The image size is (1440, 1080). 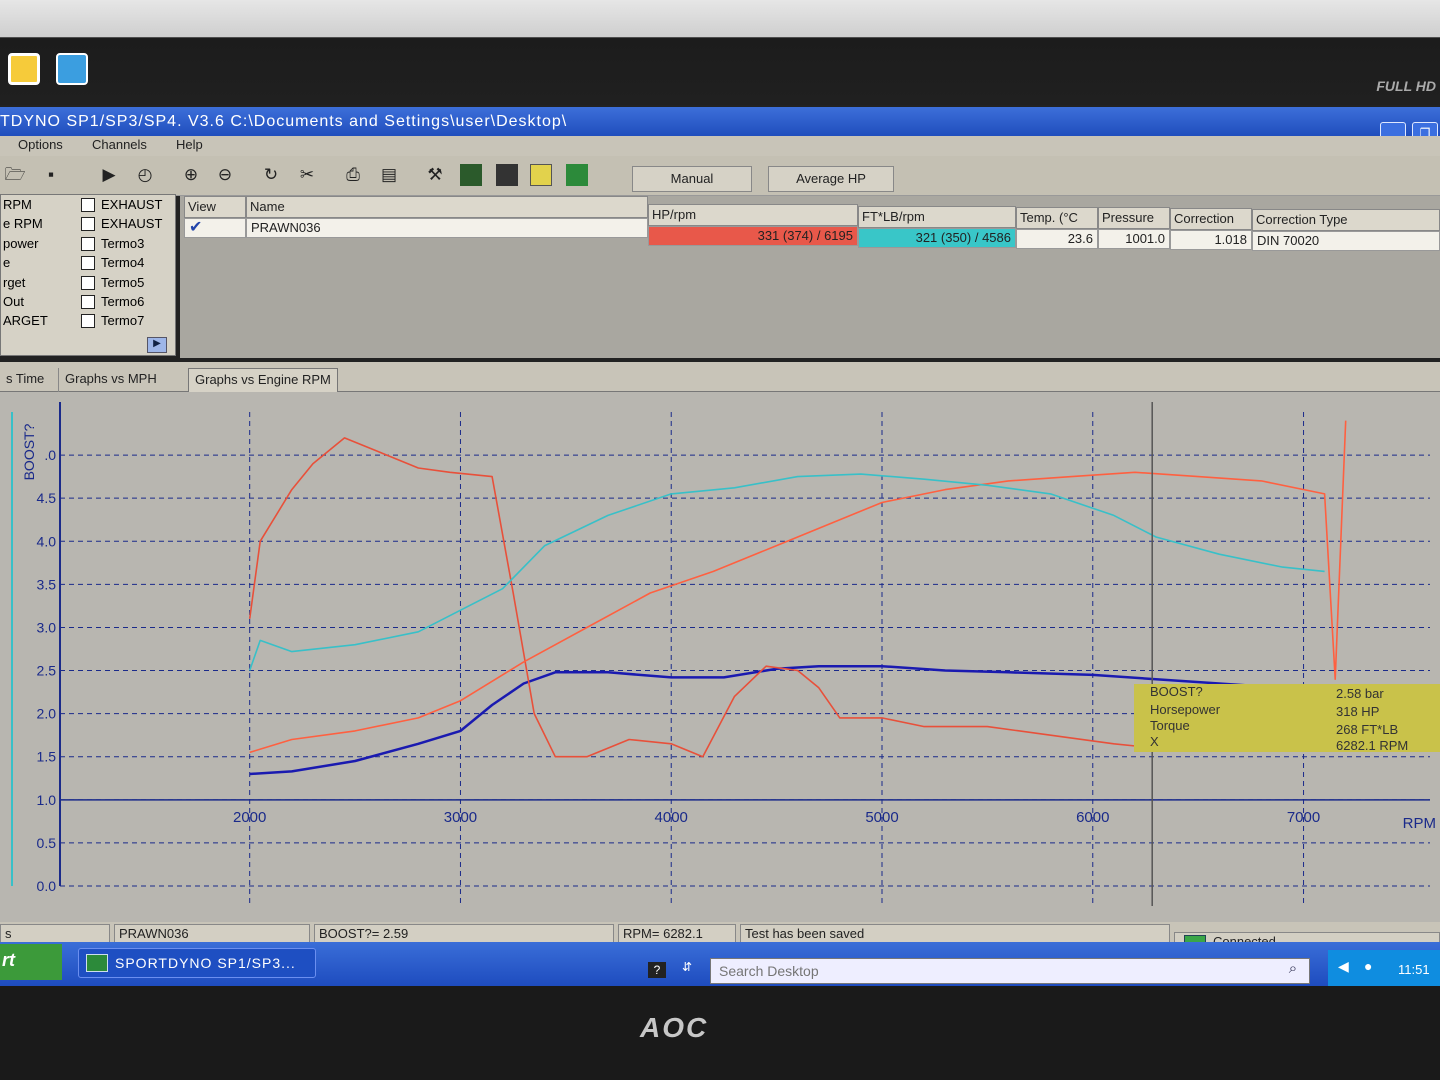 I want to click on search-desktop-input, so click(x=1010, y=971).